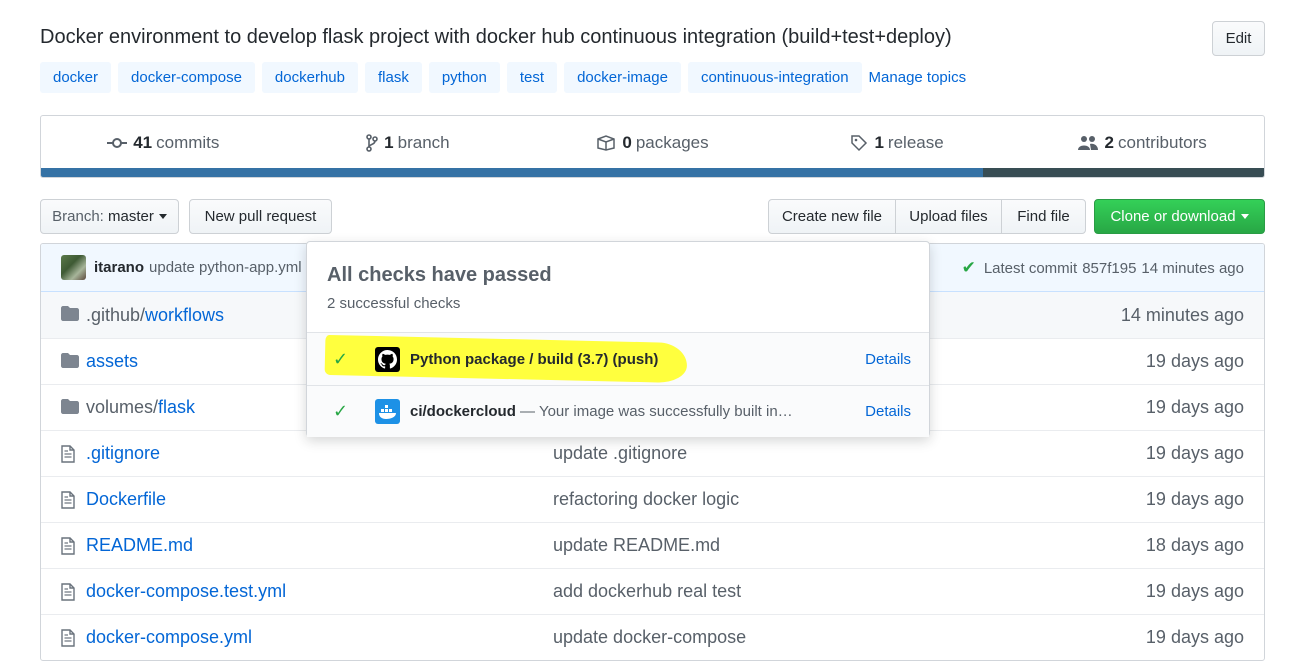 The height and width of the screenshot is (662, 1308). I want to click on file-name-link: .github/workflows, so click(155, 315).